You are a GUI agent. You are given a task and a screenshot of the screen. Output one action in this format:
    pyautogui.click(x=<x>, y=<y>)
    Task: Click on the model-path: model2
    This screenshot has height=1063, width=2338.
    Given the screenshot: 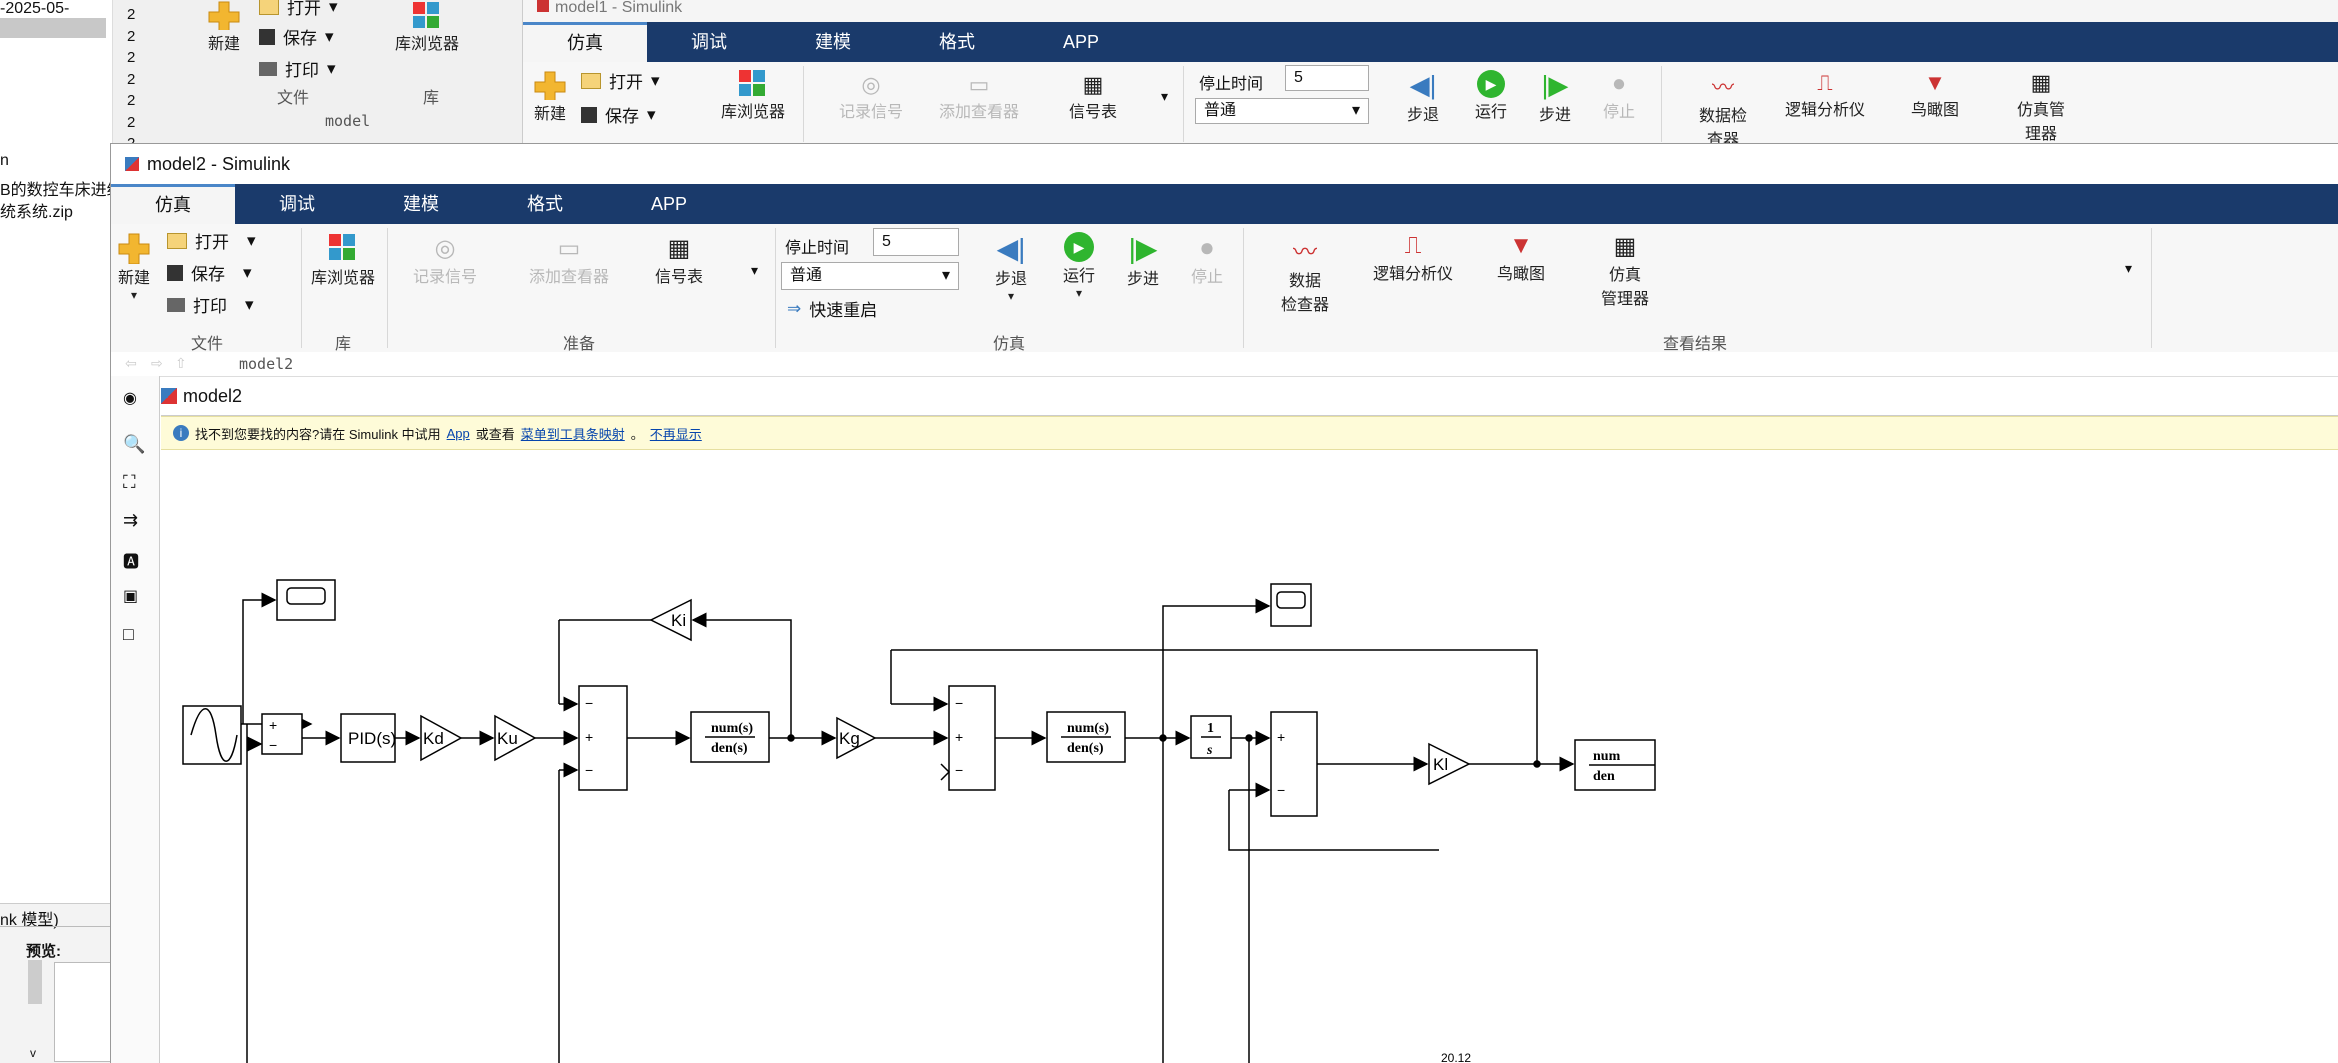 What is the action you would take?
    pyautogui.click(x=212, y=396)
    